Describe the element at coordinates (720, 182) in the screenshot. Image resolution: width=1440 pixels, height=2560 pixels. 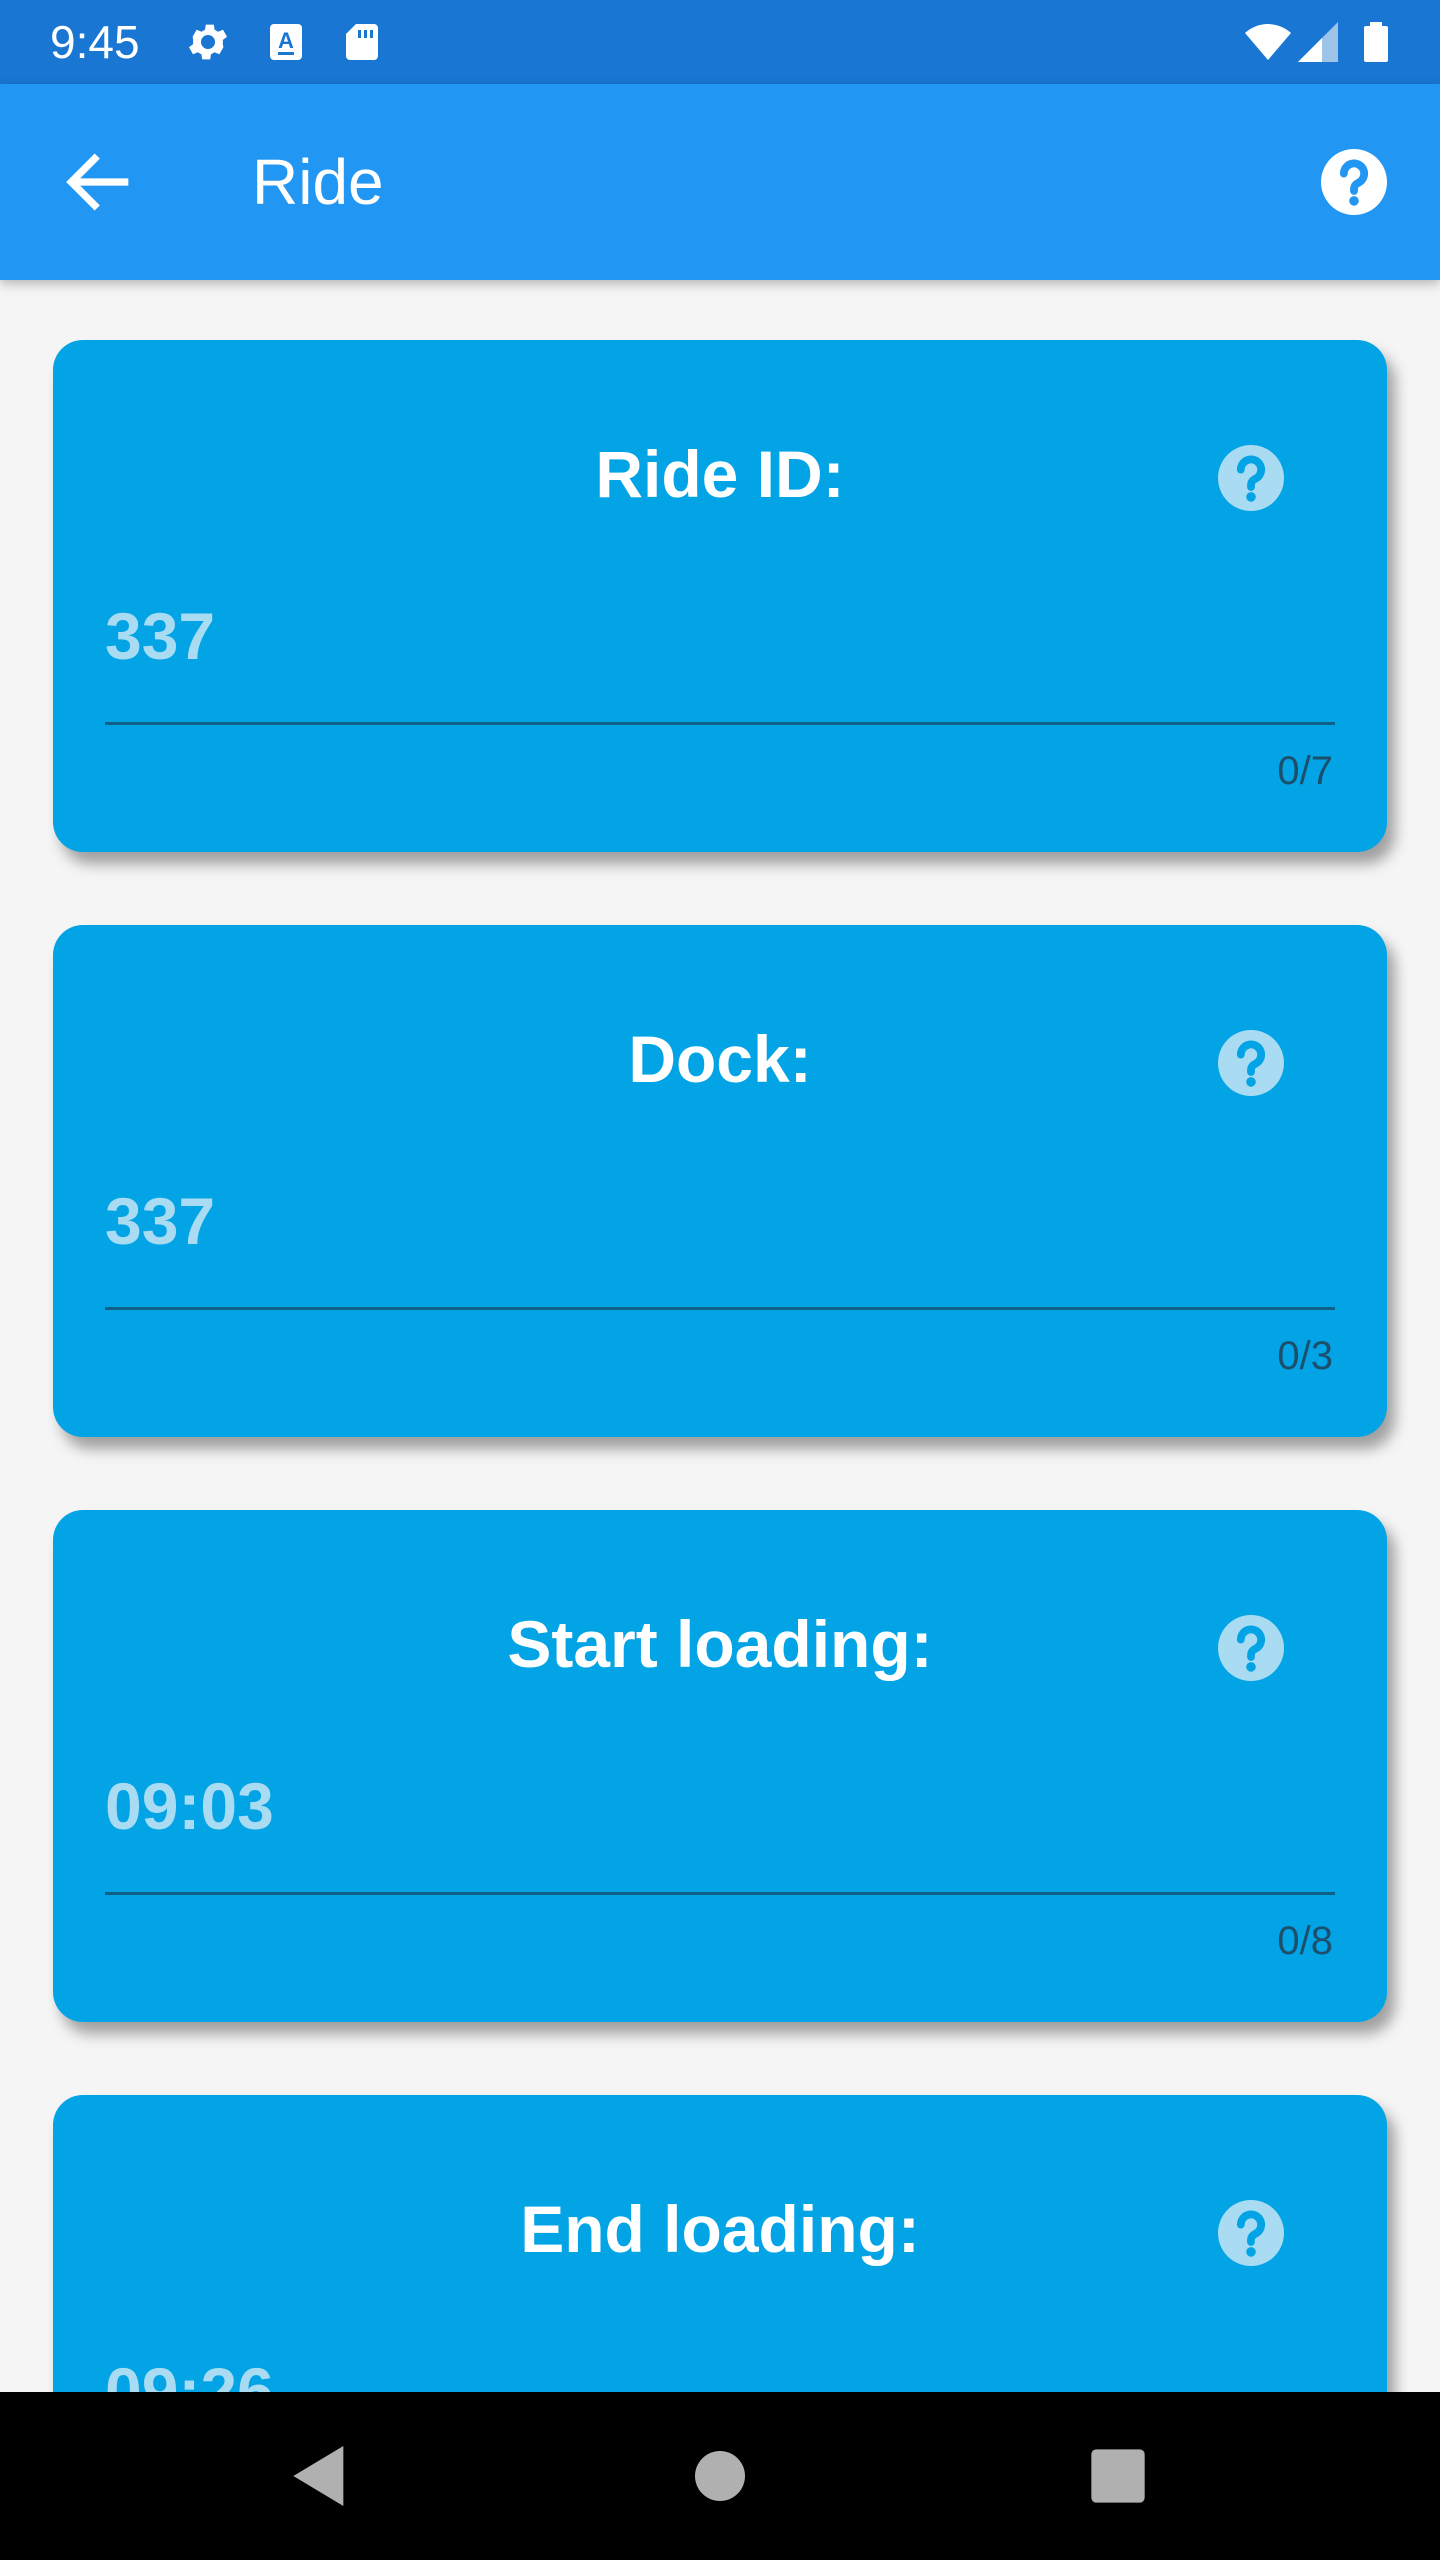
I see `app-bar: Ride` at that location.